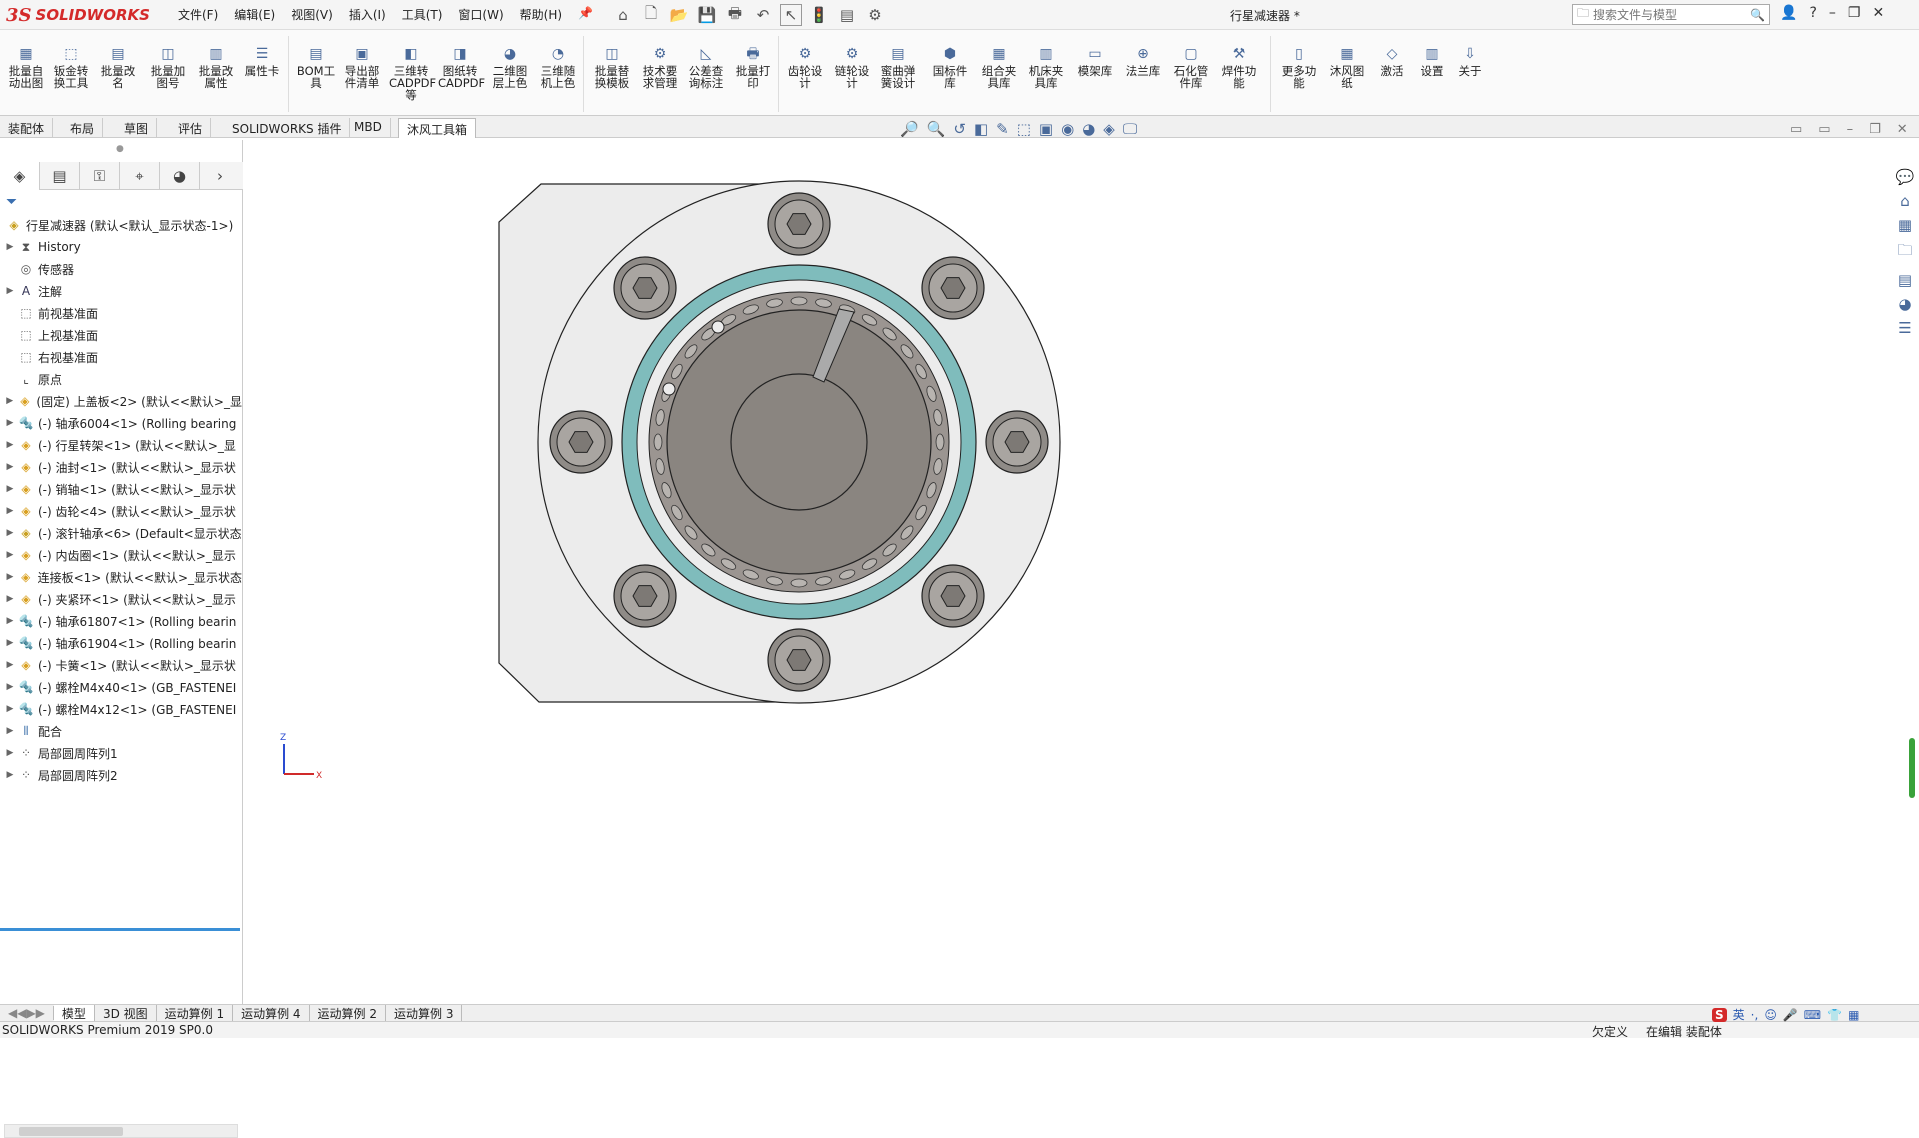  I want to click on batch-drawing-button: ▦ 批量自 动出图, so click(26, 67).